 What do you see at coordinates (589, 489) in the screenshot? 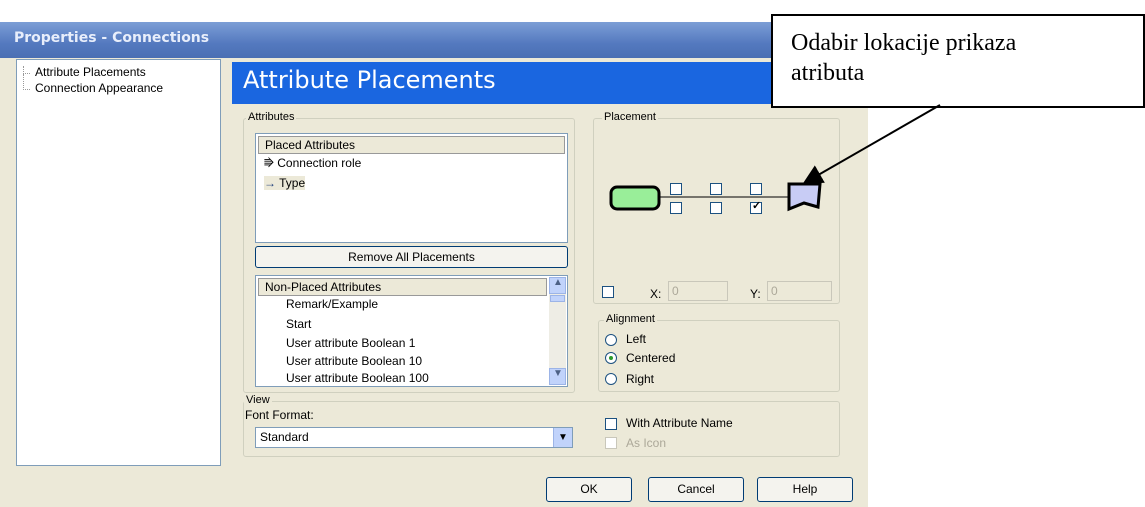
I see `ok-button: OK` at bounding box center [589, 489].